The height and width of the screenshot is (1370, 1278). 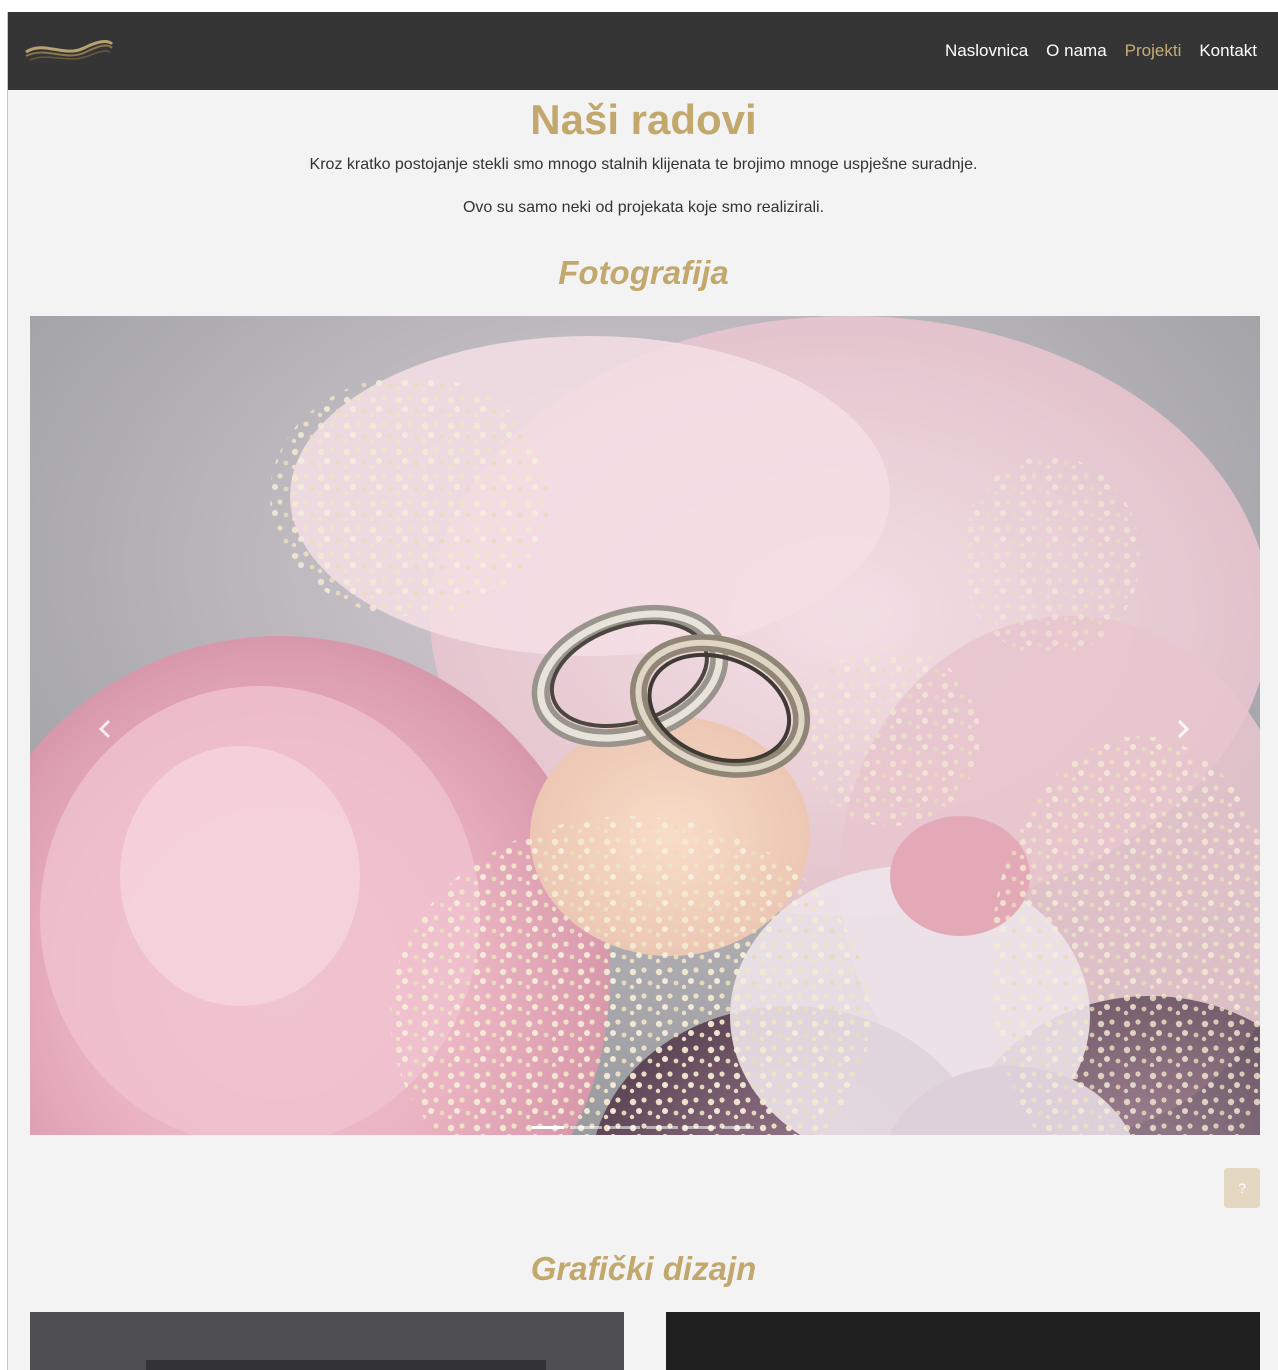 I want to click on nav-links: Naslovnica O nama Projekti Kontakt, so click(x=1101, y=51).